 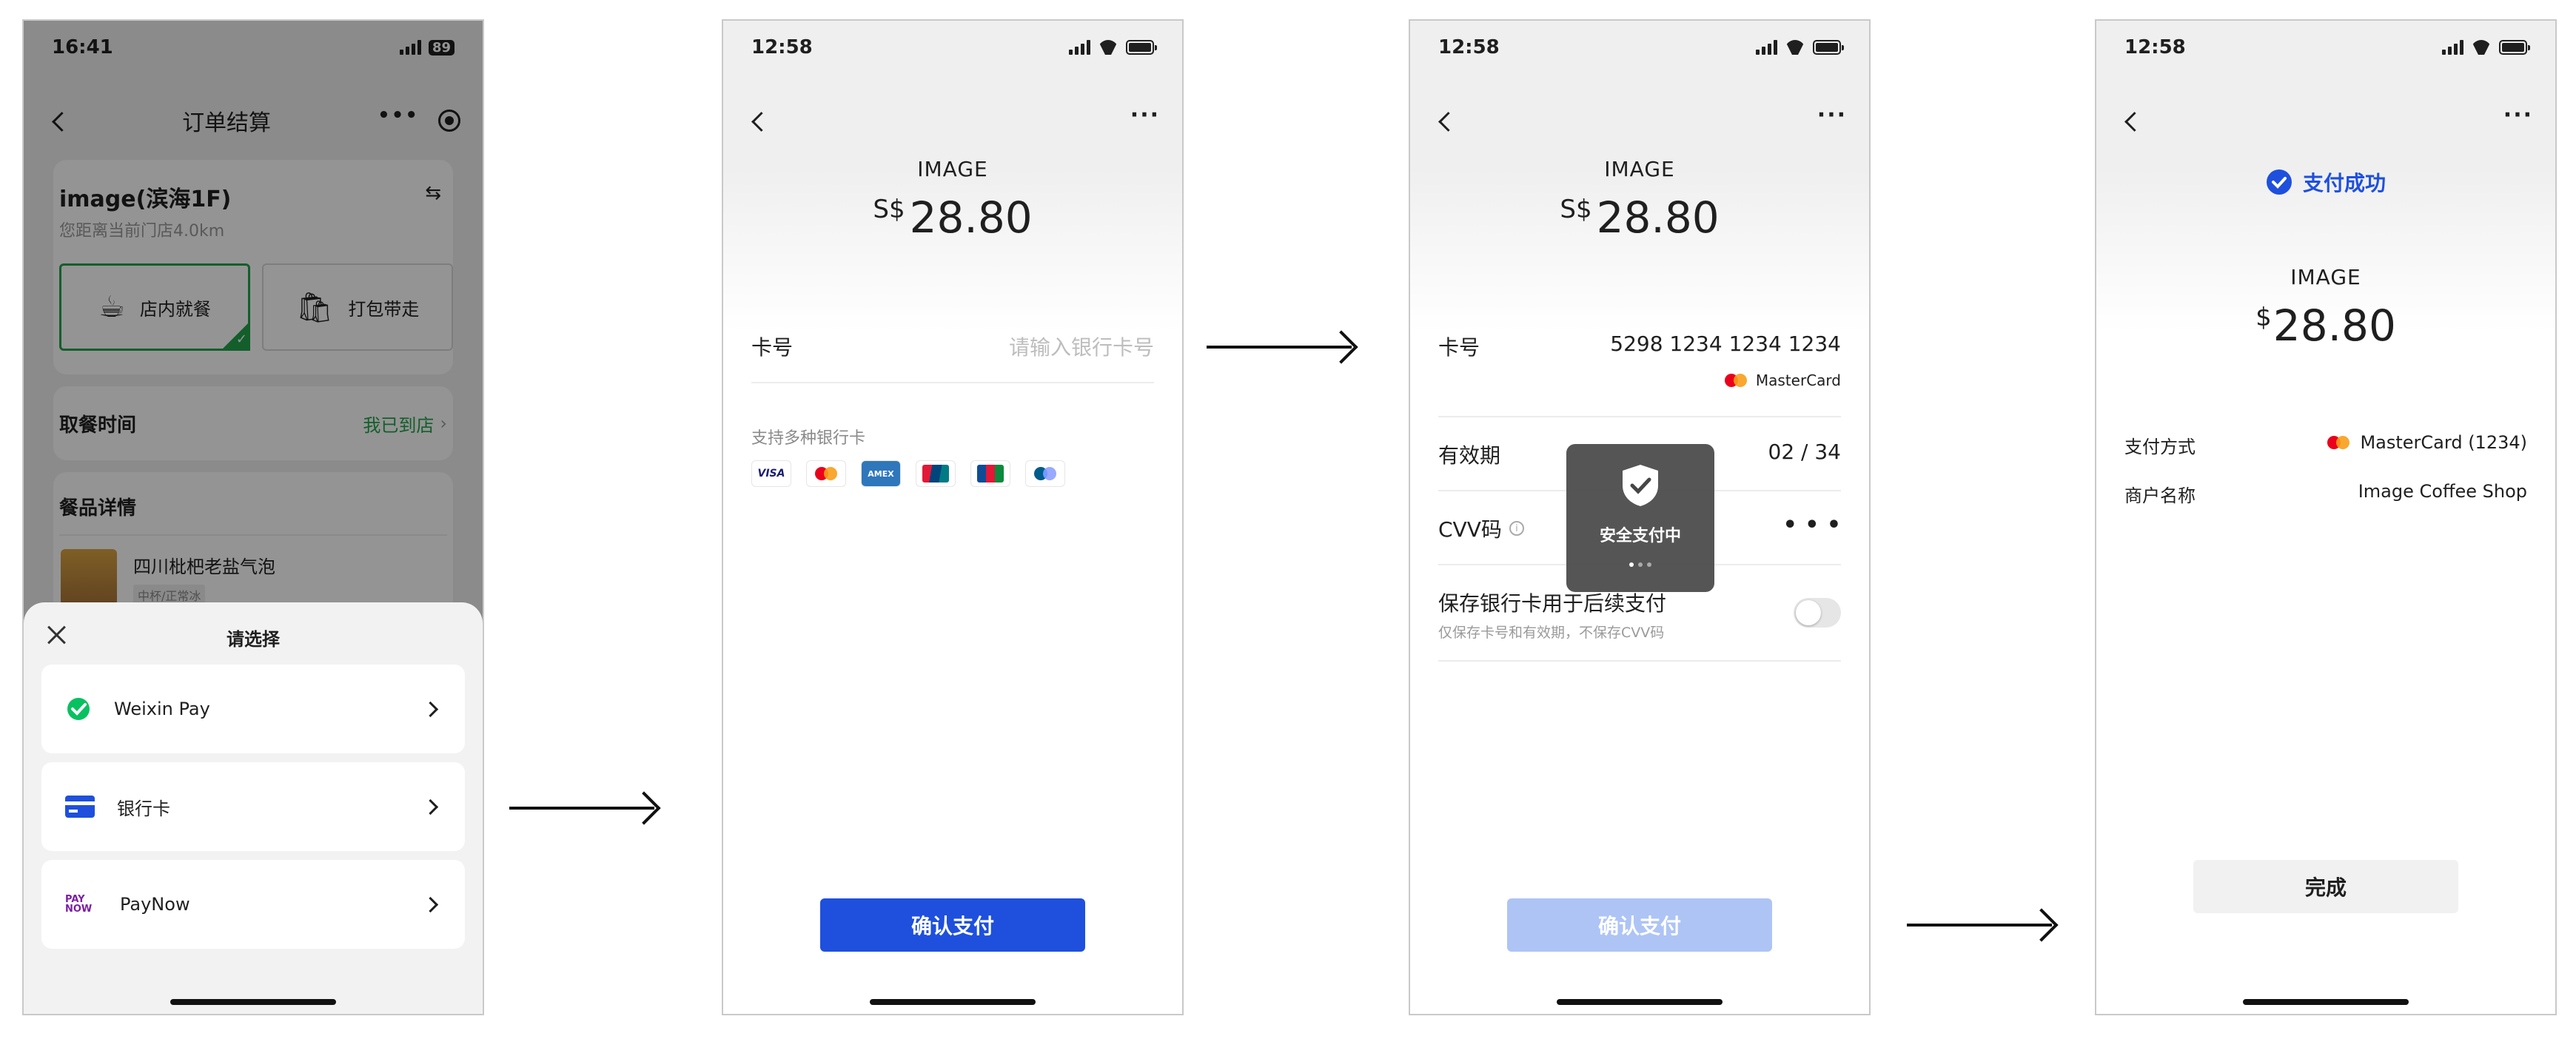 I want to click on option-bank-card: 银行卡, so click(x=253, y=806).